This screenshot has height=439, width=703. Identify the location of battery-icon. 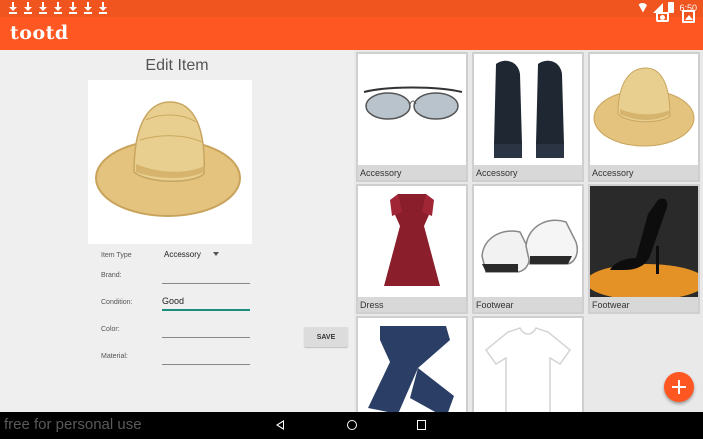
(671, 7).